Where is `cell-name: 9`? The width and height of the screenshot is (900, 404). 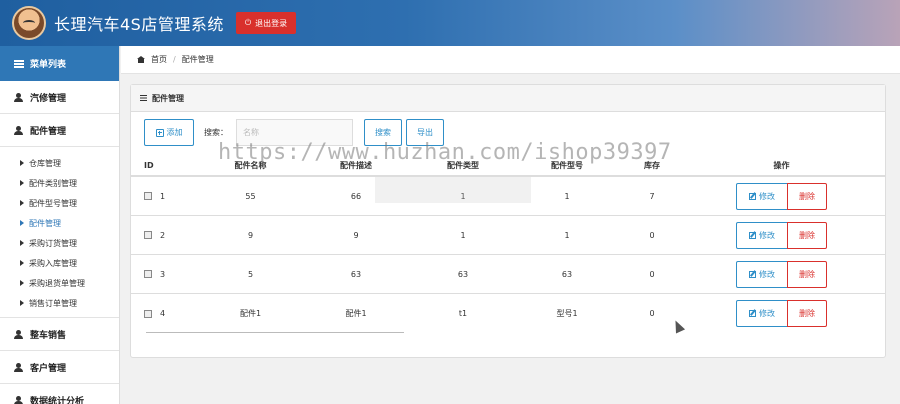
cell-name: 9 is located at coordinates (250, 235).